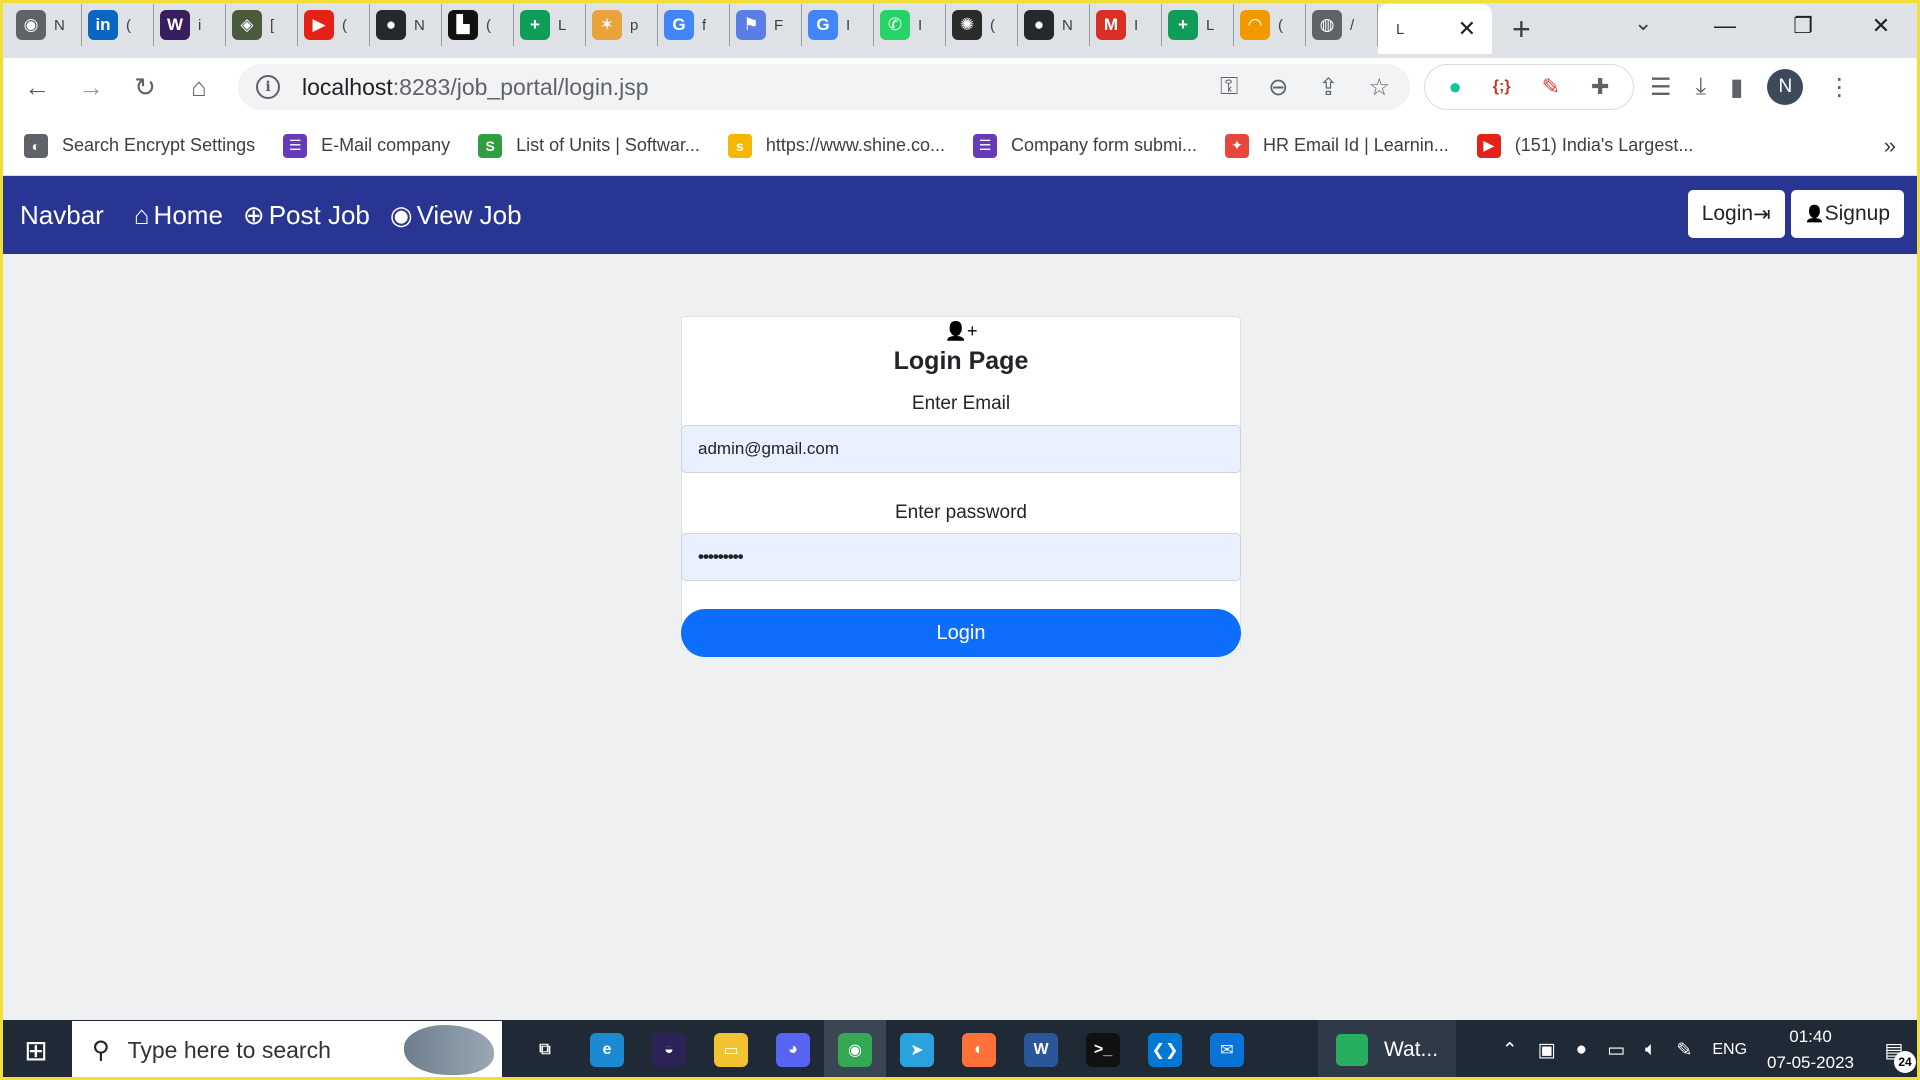 The height and width of the screenshot is (1080, 1920). What do you see at coordinates (545, 1050) in the screenshot?
I see `taskbar-app: ⧉` at bounding box center [545, 1050].